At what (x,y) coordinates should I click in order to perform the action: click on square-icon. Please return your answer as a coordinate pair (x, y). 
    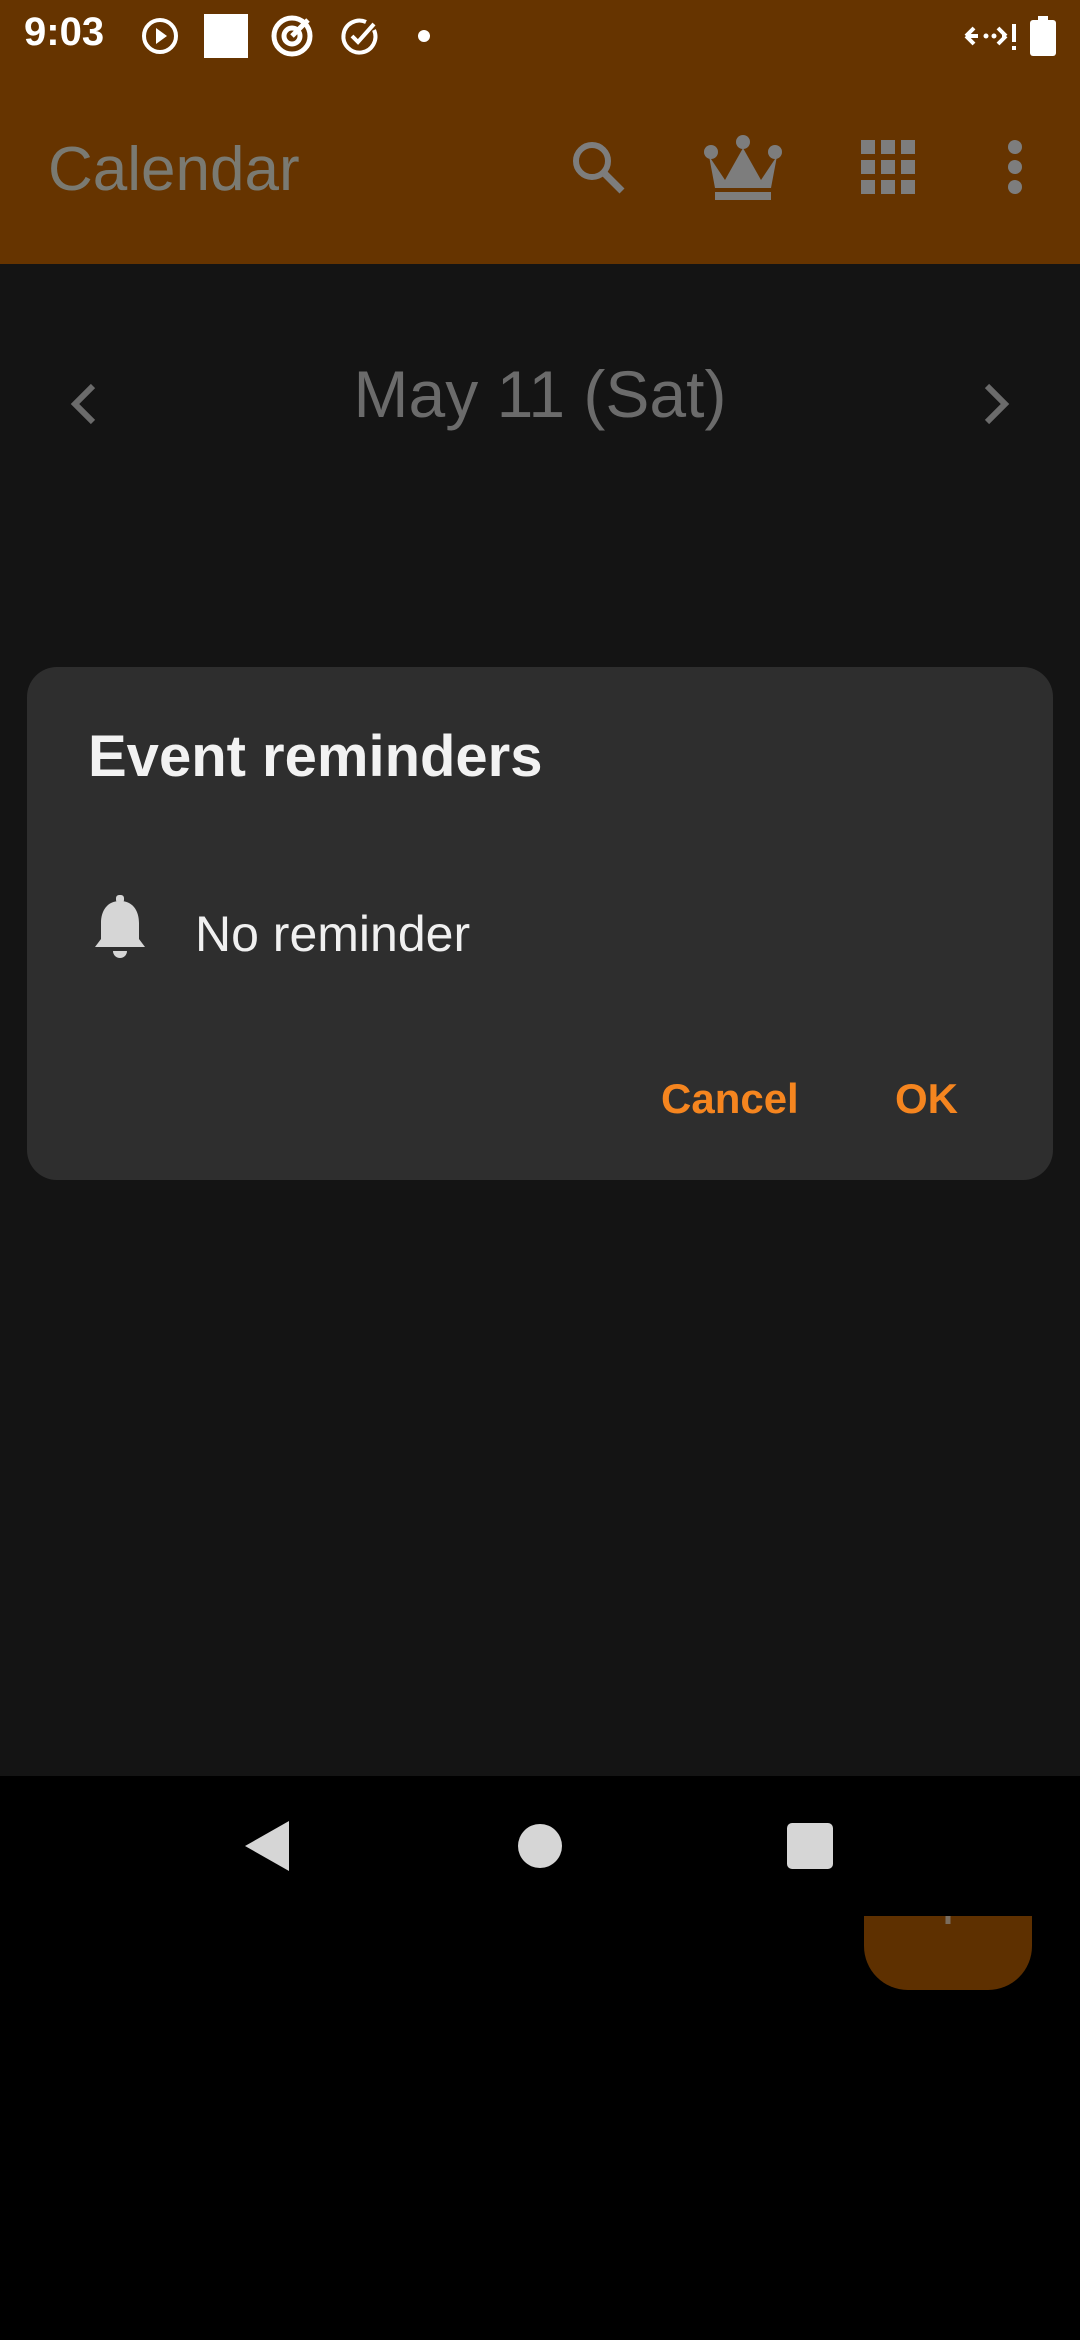
    Looking at the image, I should click on (226, 36).